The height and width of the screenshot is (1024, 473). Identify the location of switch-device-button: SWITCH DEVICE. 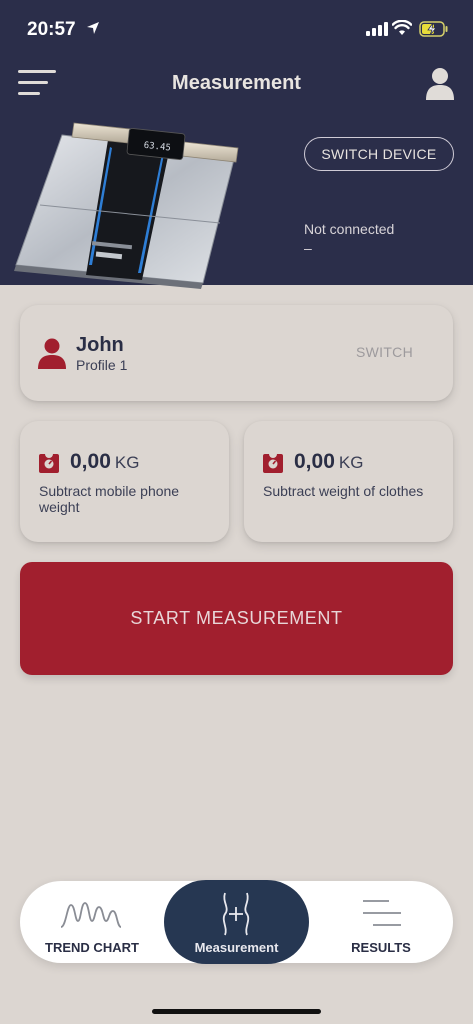
(379, 154).